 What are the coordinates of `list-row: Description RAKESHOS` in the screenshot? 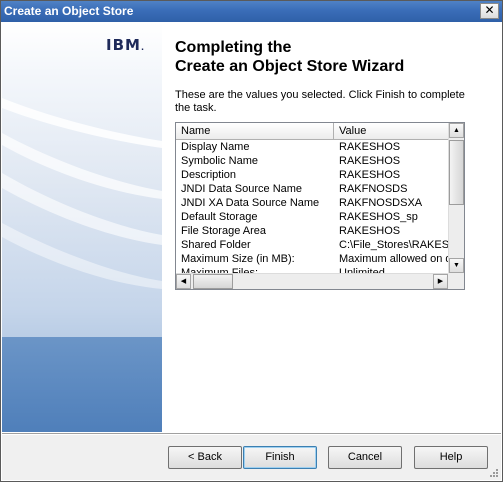 It's located at (313, 175).